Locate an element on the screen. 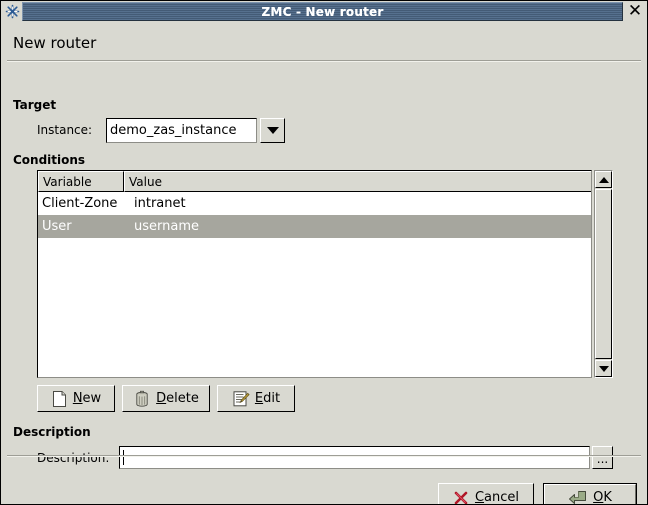 Image resolution: width=648 pixels, height=505 pixels. window-title: ZMC - New router is located at coordinates (322, 11).